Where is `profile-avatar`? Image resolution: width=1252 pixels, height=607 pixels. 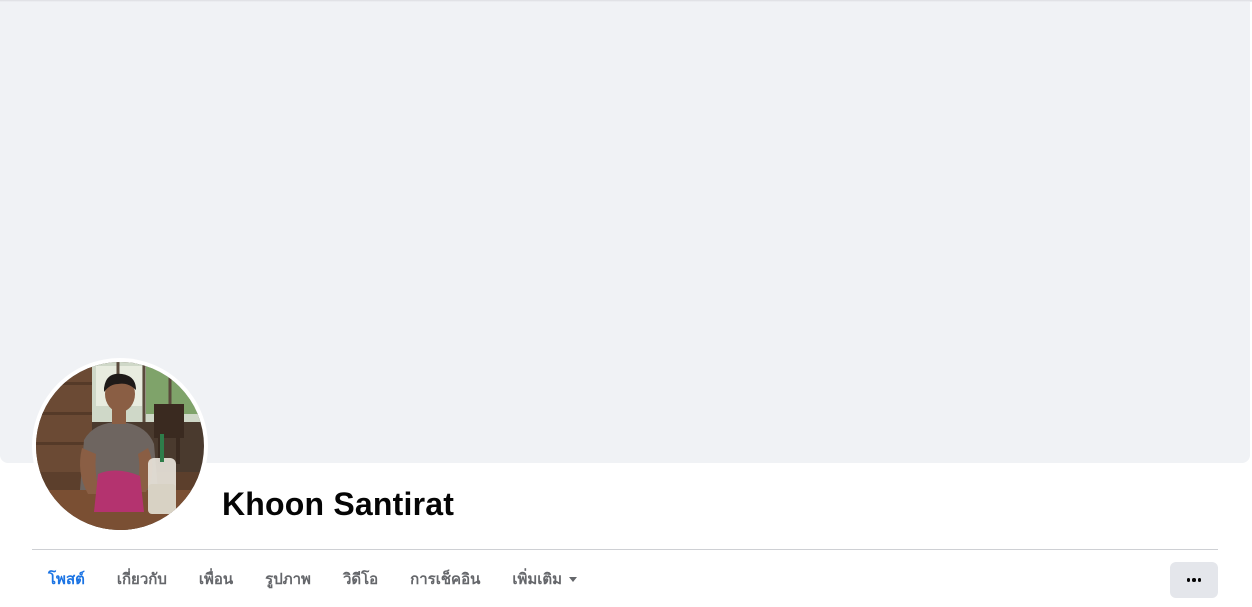
profile-avatar is located at coordinates (120, 446).